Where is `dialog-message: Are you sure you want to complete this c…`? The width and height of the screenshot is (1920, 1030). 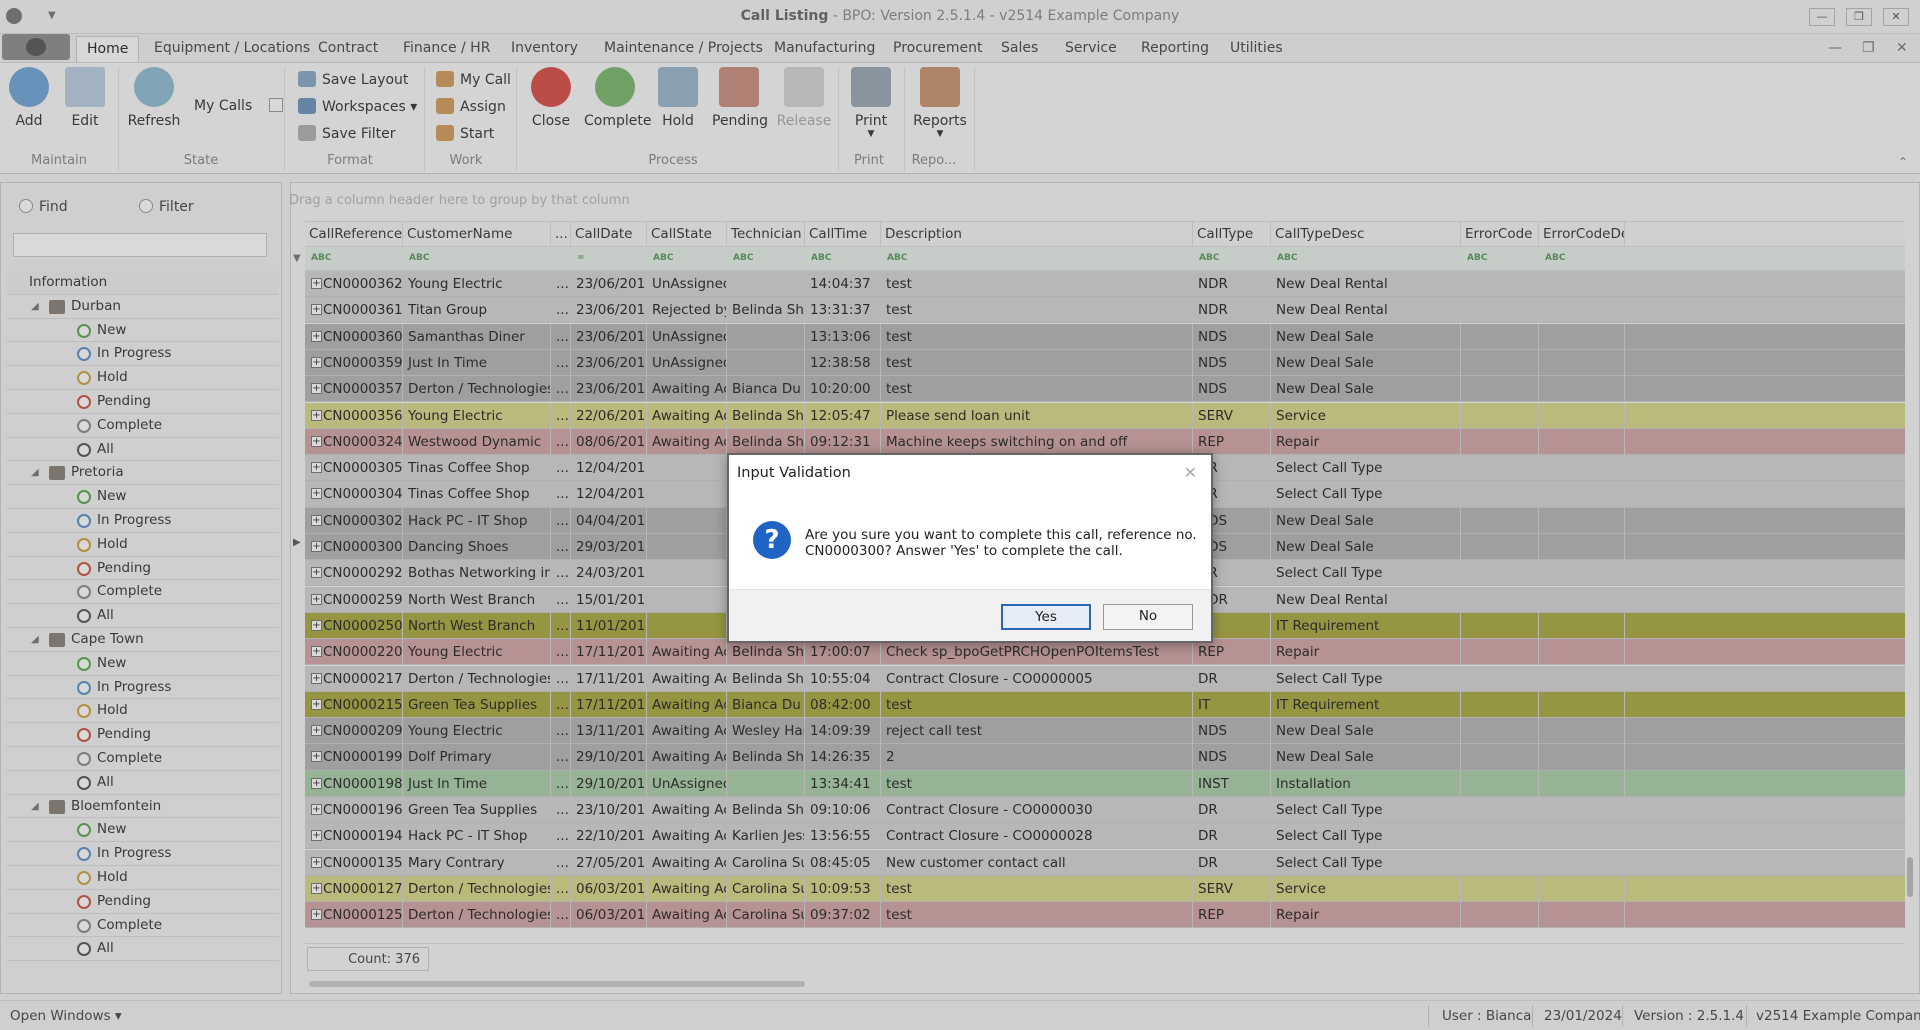
dialog-message: Are you sure you want to complete this c… is located at coordinates (1001, 543).